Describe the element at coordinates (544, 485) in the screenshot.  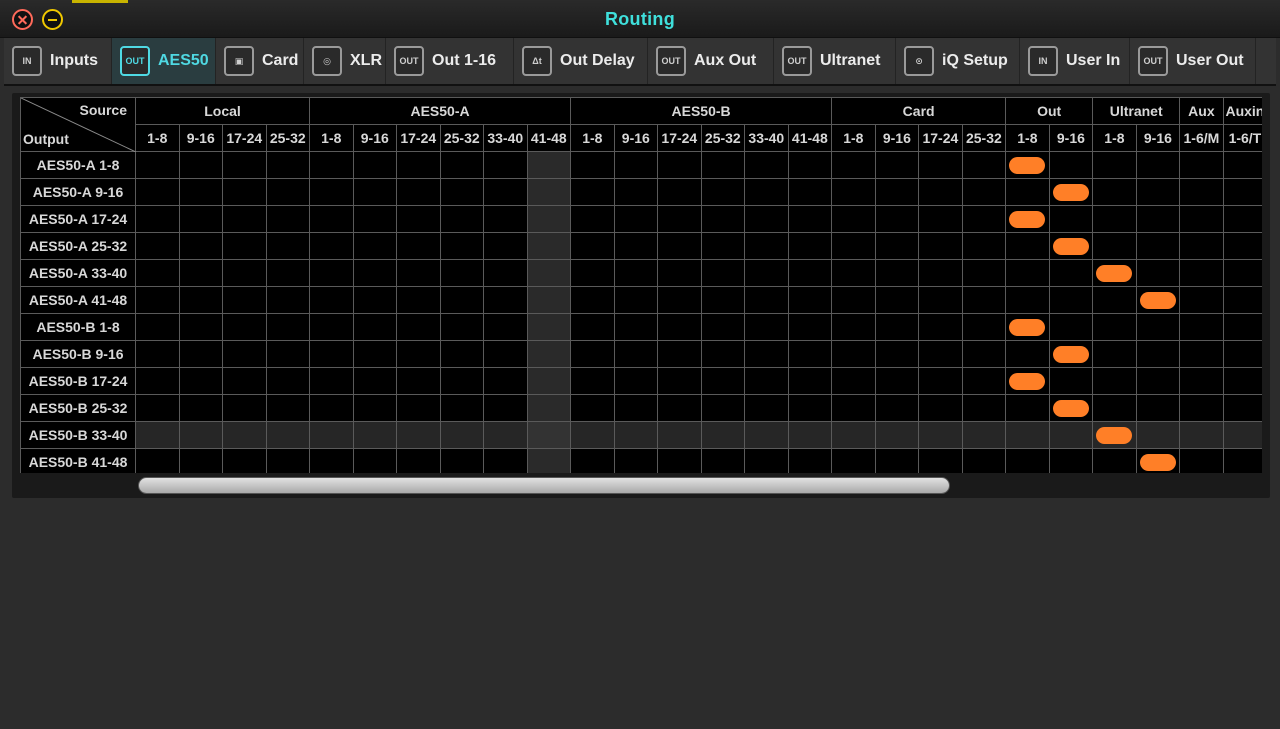
I see `horizontal-scrollbar` at that location.